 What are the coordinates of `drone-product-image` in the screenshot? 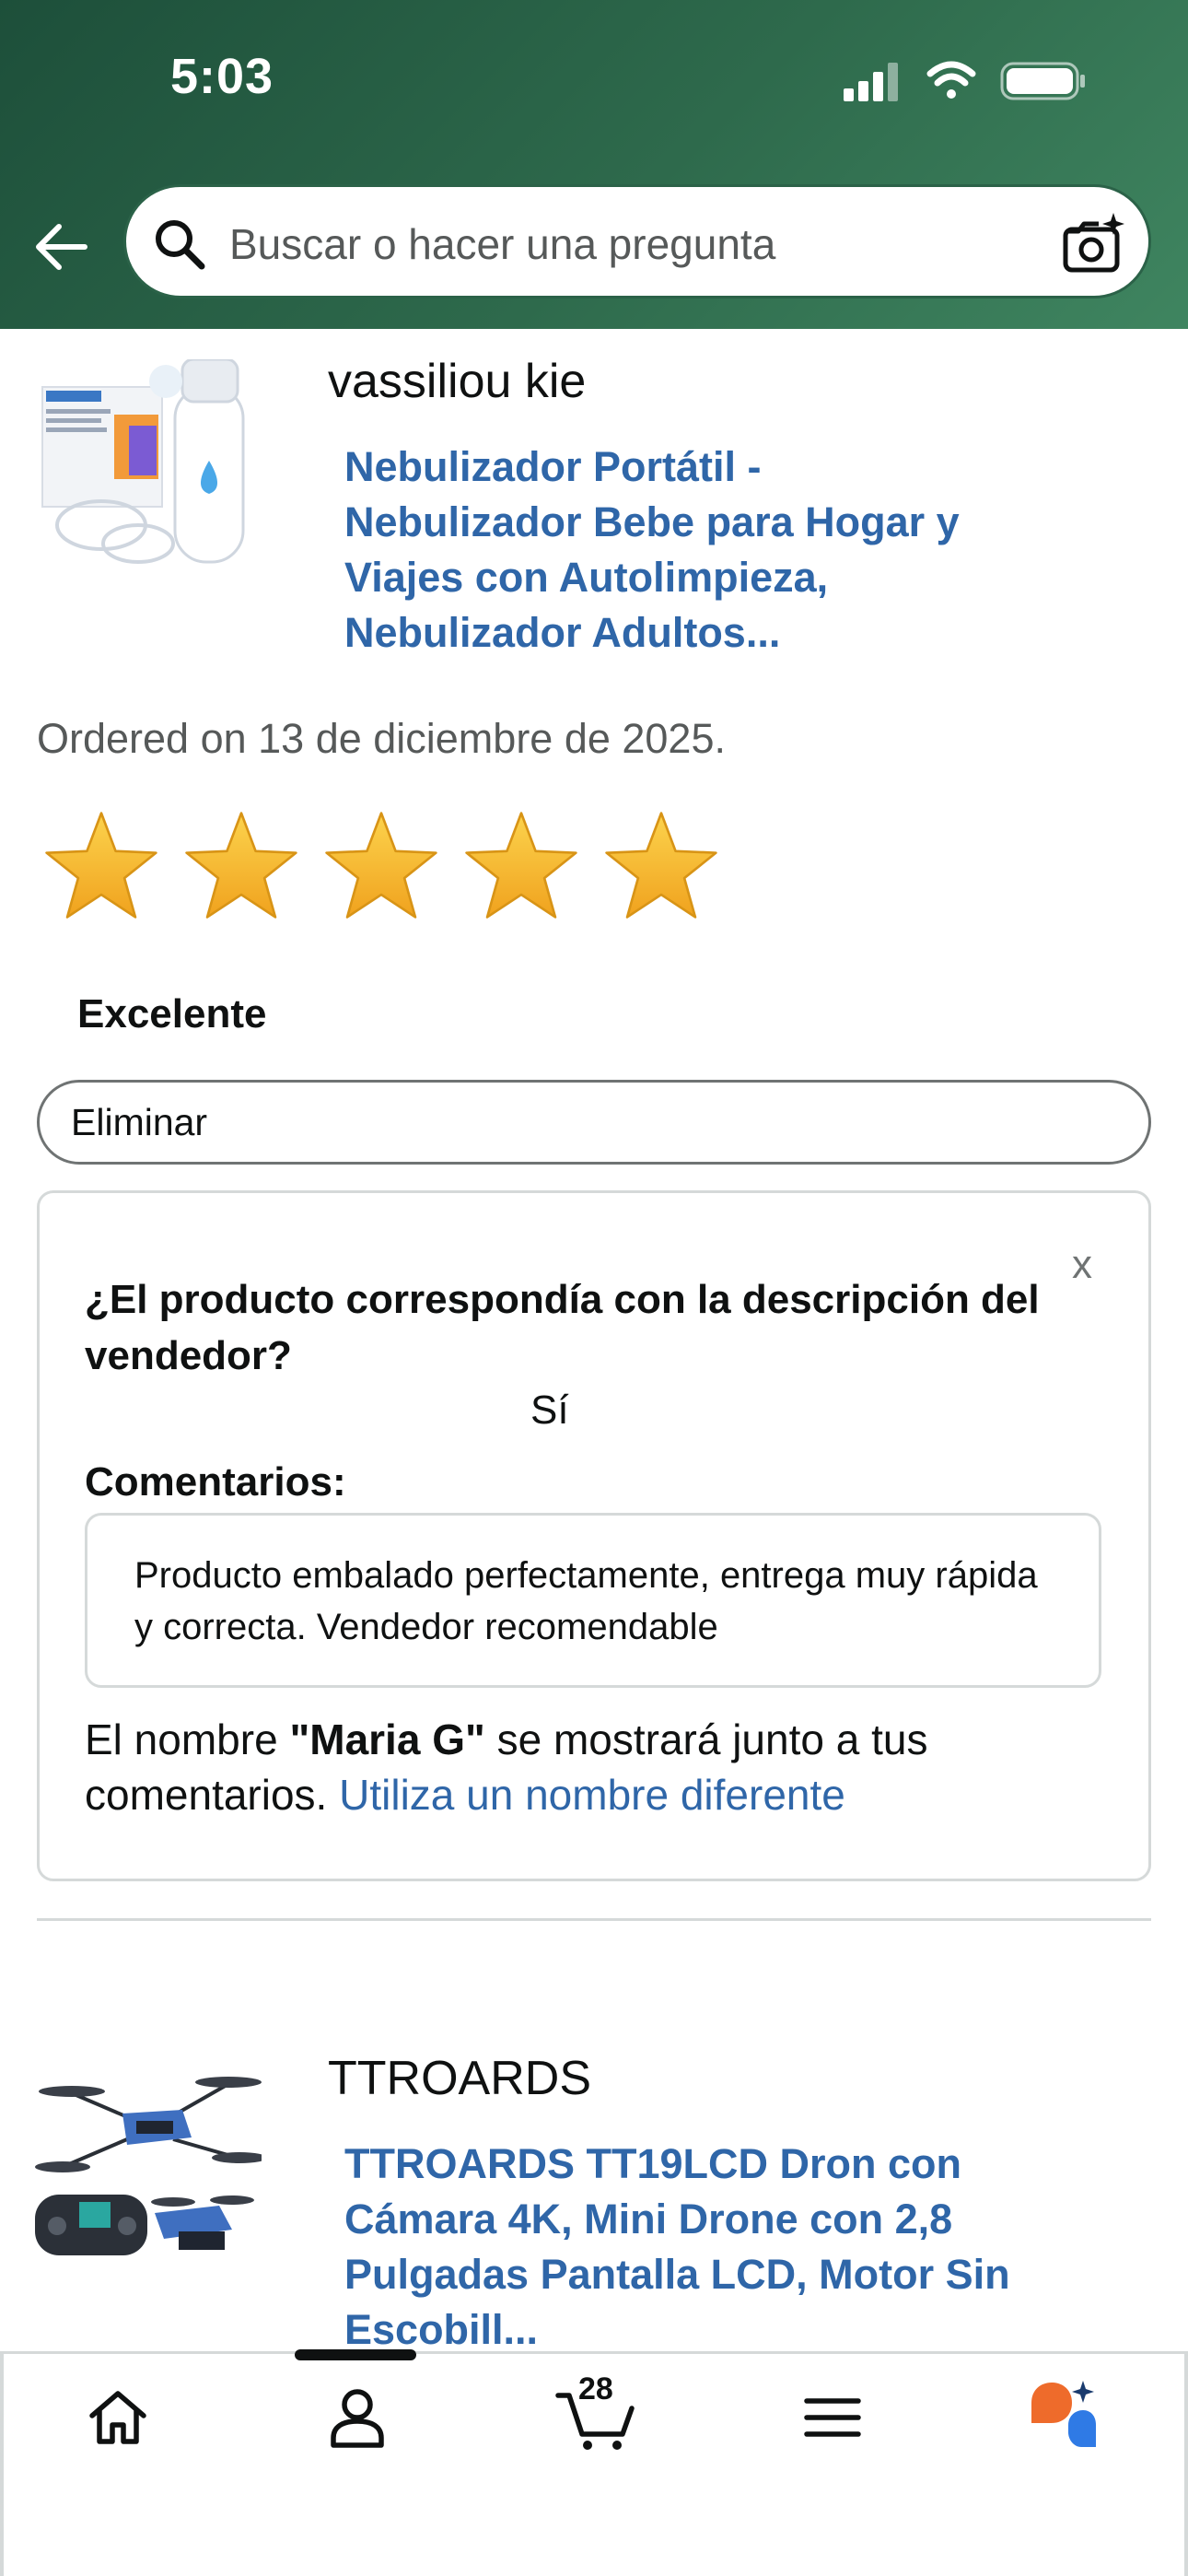 It's located at (148, 2157).